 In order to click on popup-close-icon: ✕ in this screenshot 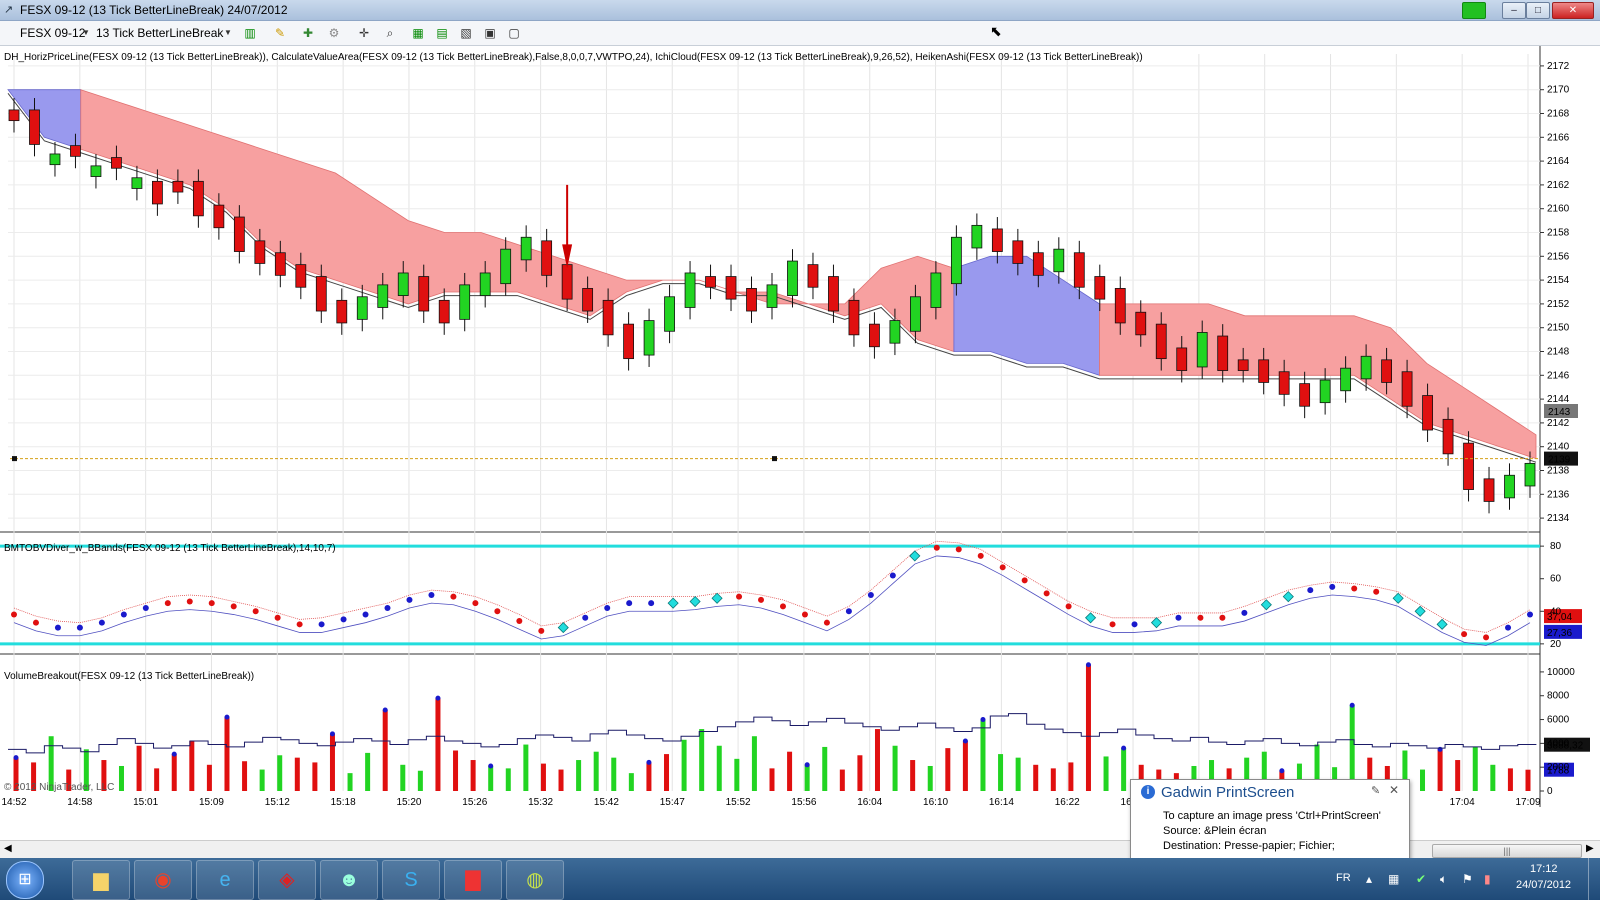, I will do `click(1394, 790)`.